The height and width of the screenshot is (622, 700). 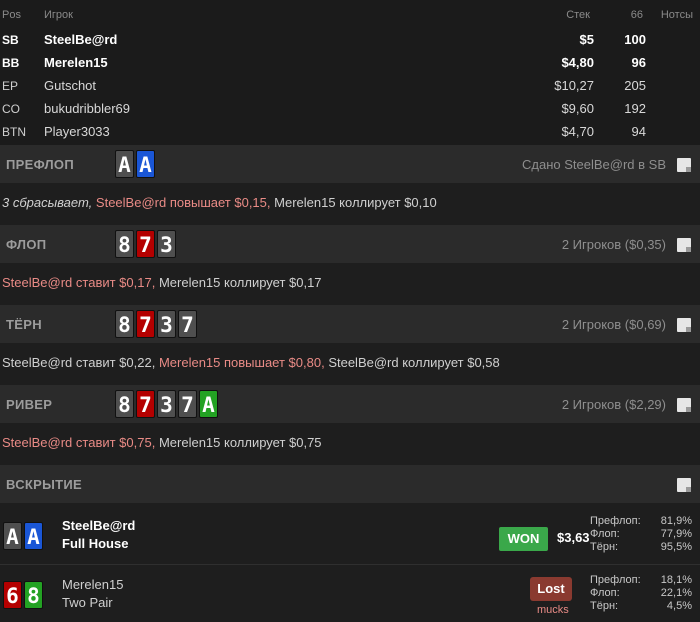 I want to click on action-raise: Merelen15 повышает $0,80,, so click(x=241, y=362).